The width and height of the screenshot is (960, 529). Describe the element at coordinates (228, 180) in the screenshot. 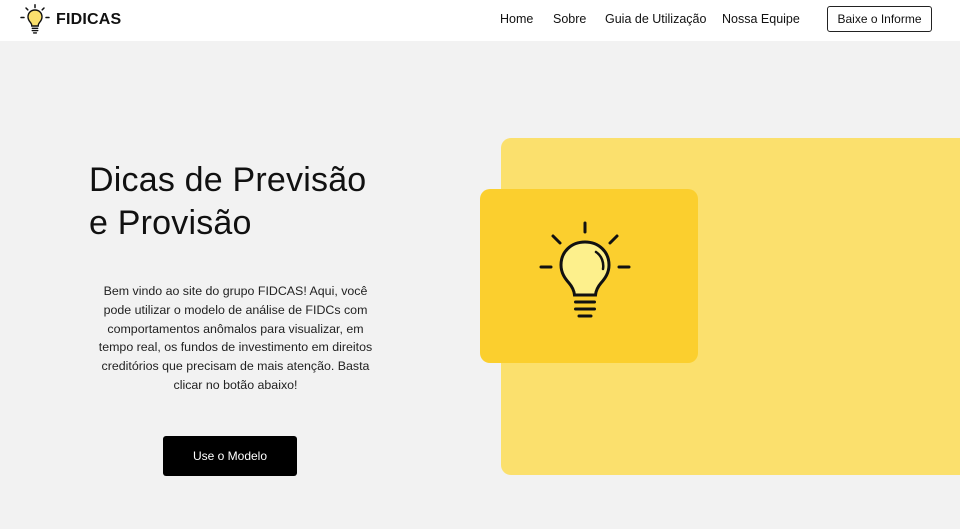

I see `hero-title-line-1: Dicas de Previsão` at that location.